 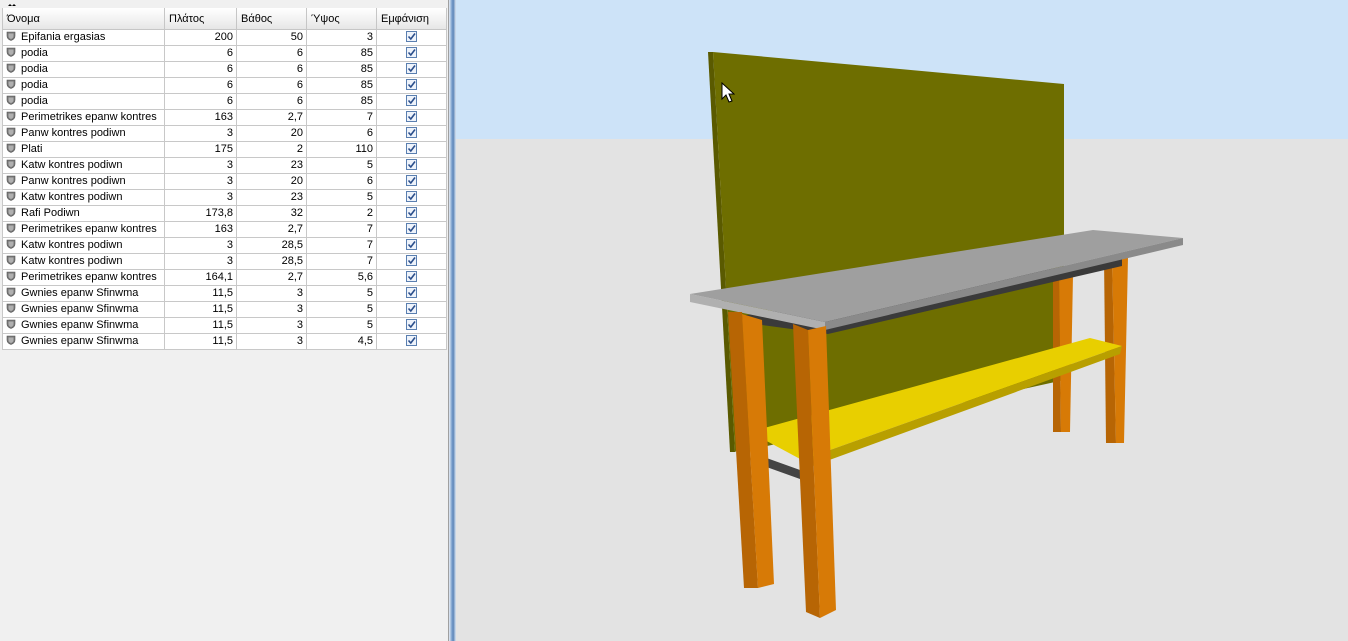 I want to click on resize-handle-icon, so click(x=11, y=3).